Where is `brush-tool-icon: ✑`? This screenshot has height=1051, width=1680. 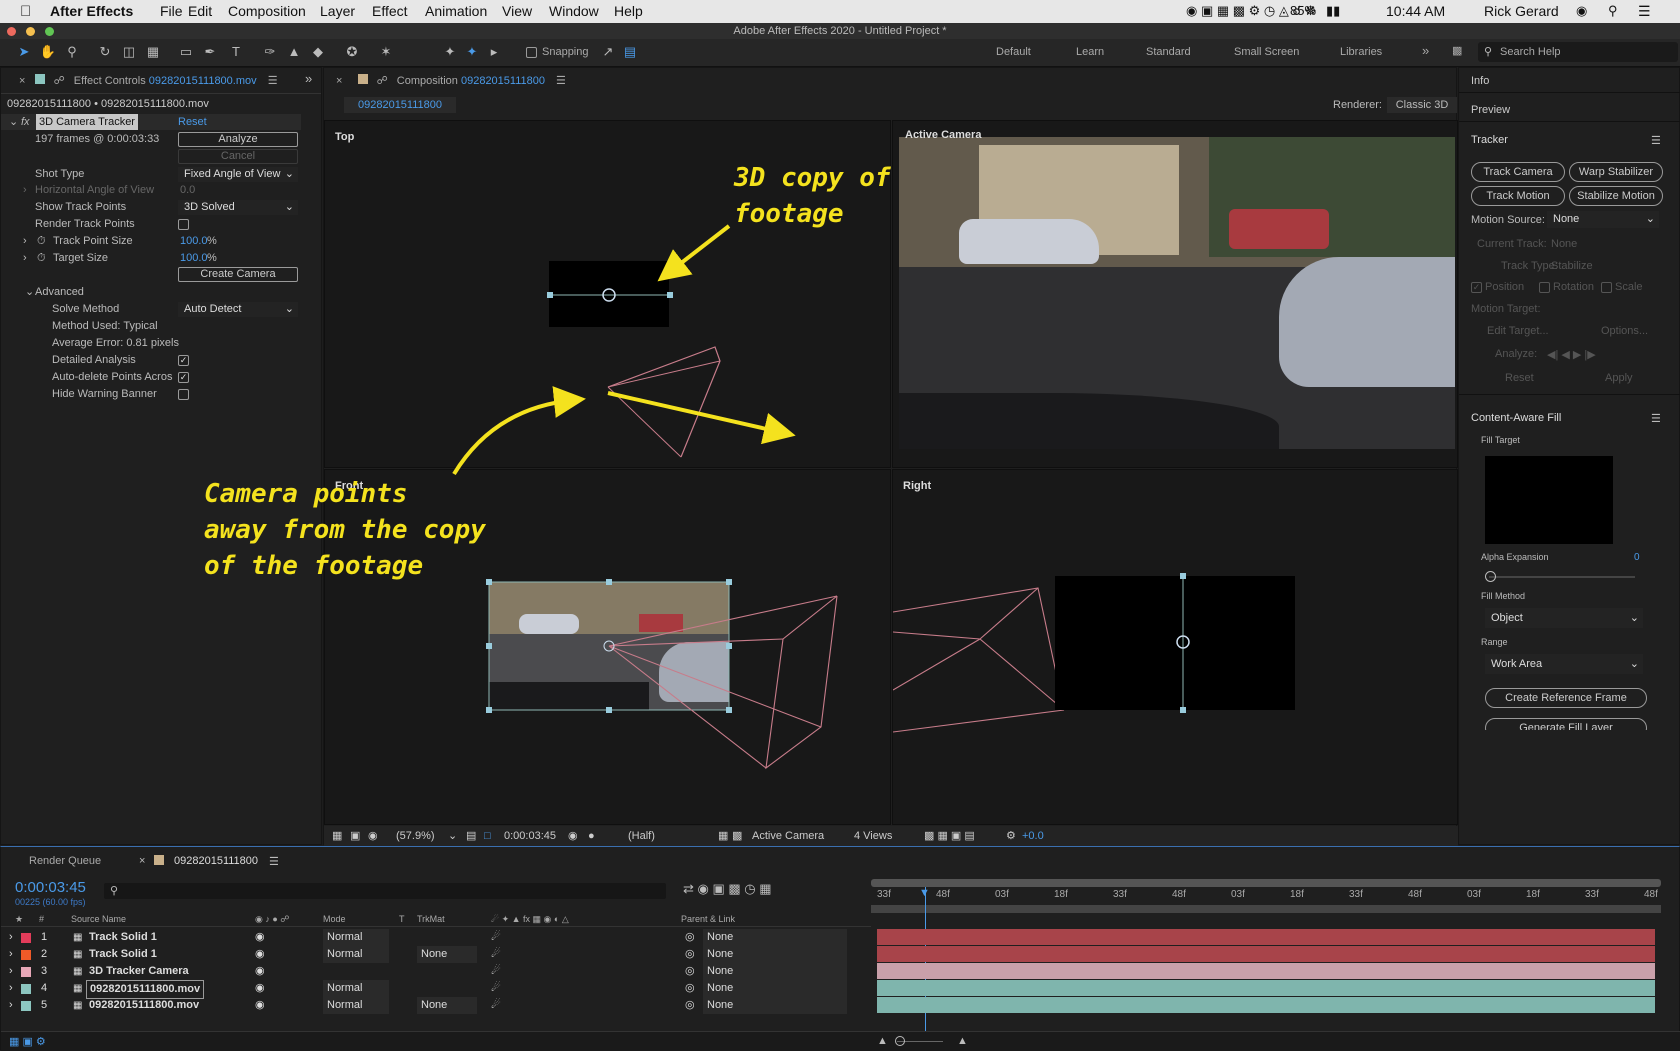
brush-tool-icon: ✑ is located at coordinates (270, 52).